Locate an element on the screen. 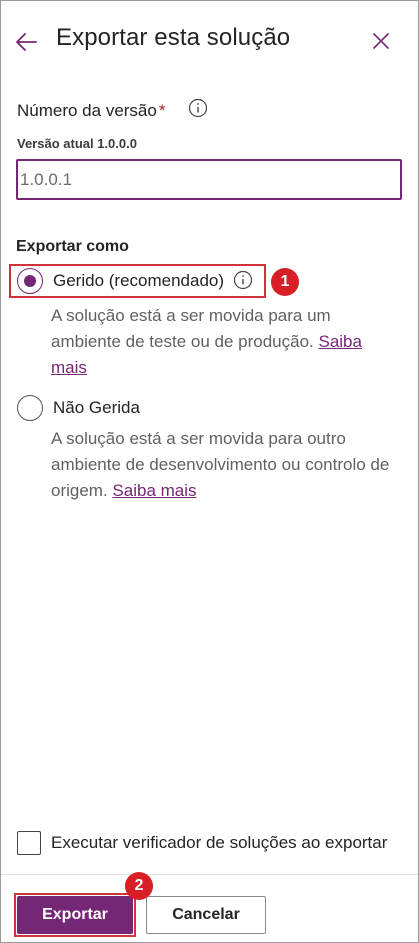  arrow-left-icon is located at coordinates (26, 42).